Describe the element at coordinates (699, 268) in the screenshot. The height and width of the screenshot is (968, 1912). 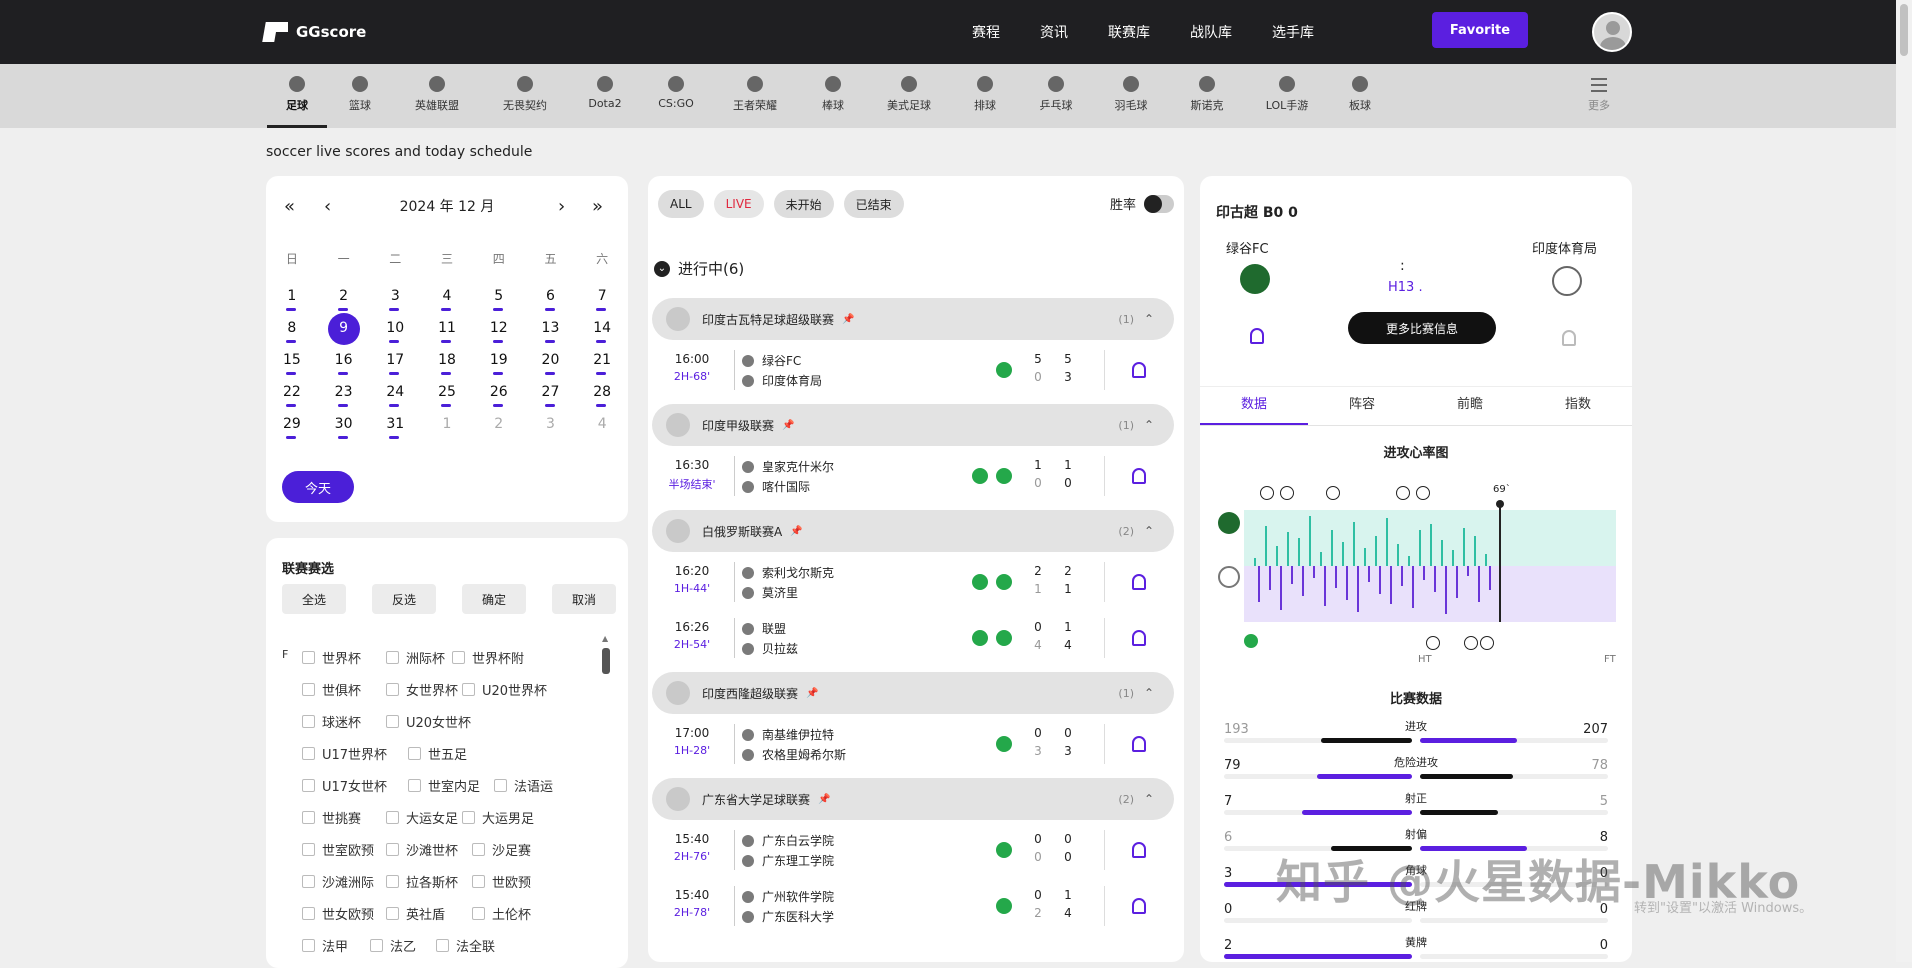
I see `ongoing-section-header: ⌄ 进行中(6)` at that location.